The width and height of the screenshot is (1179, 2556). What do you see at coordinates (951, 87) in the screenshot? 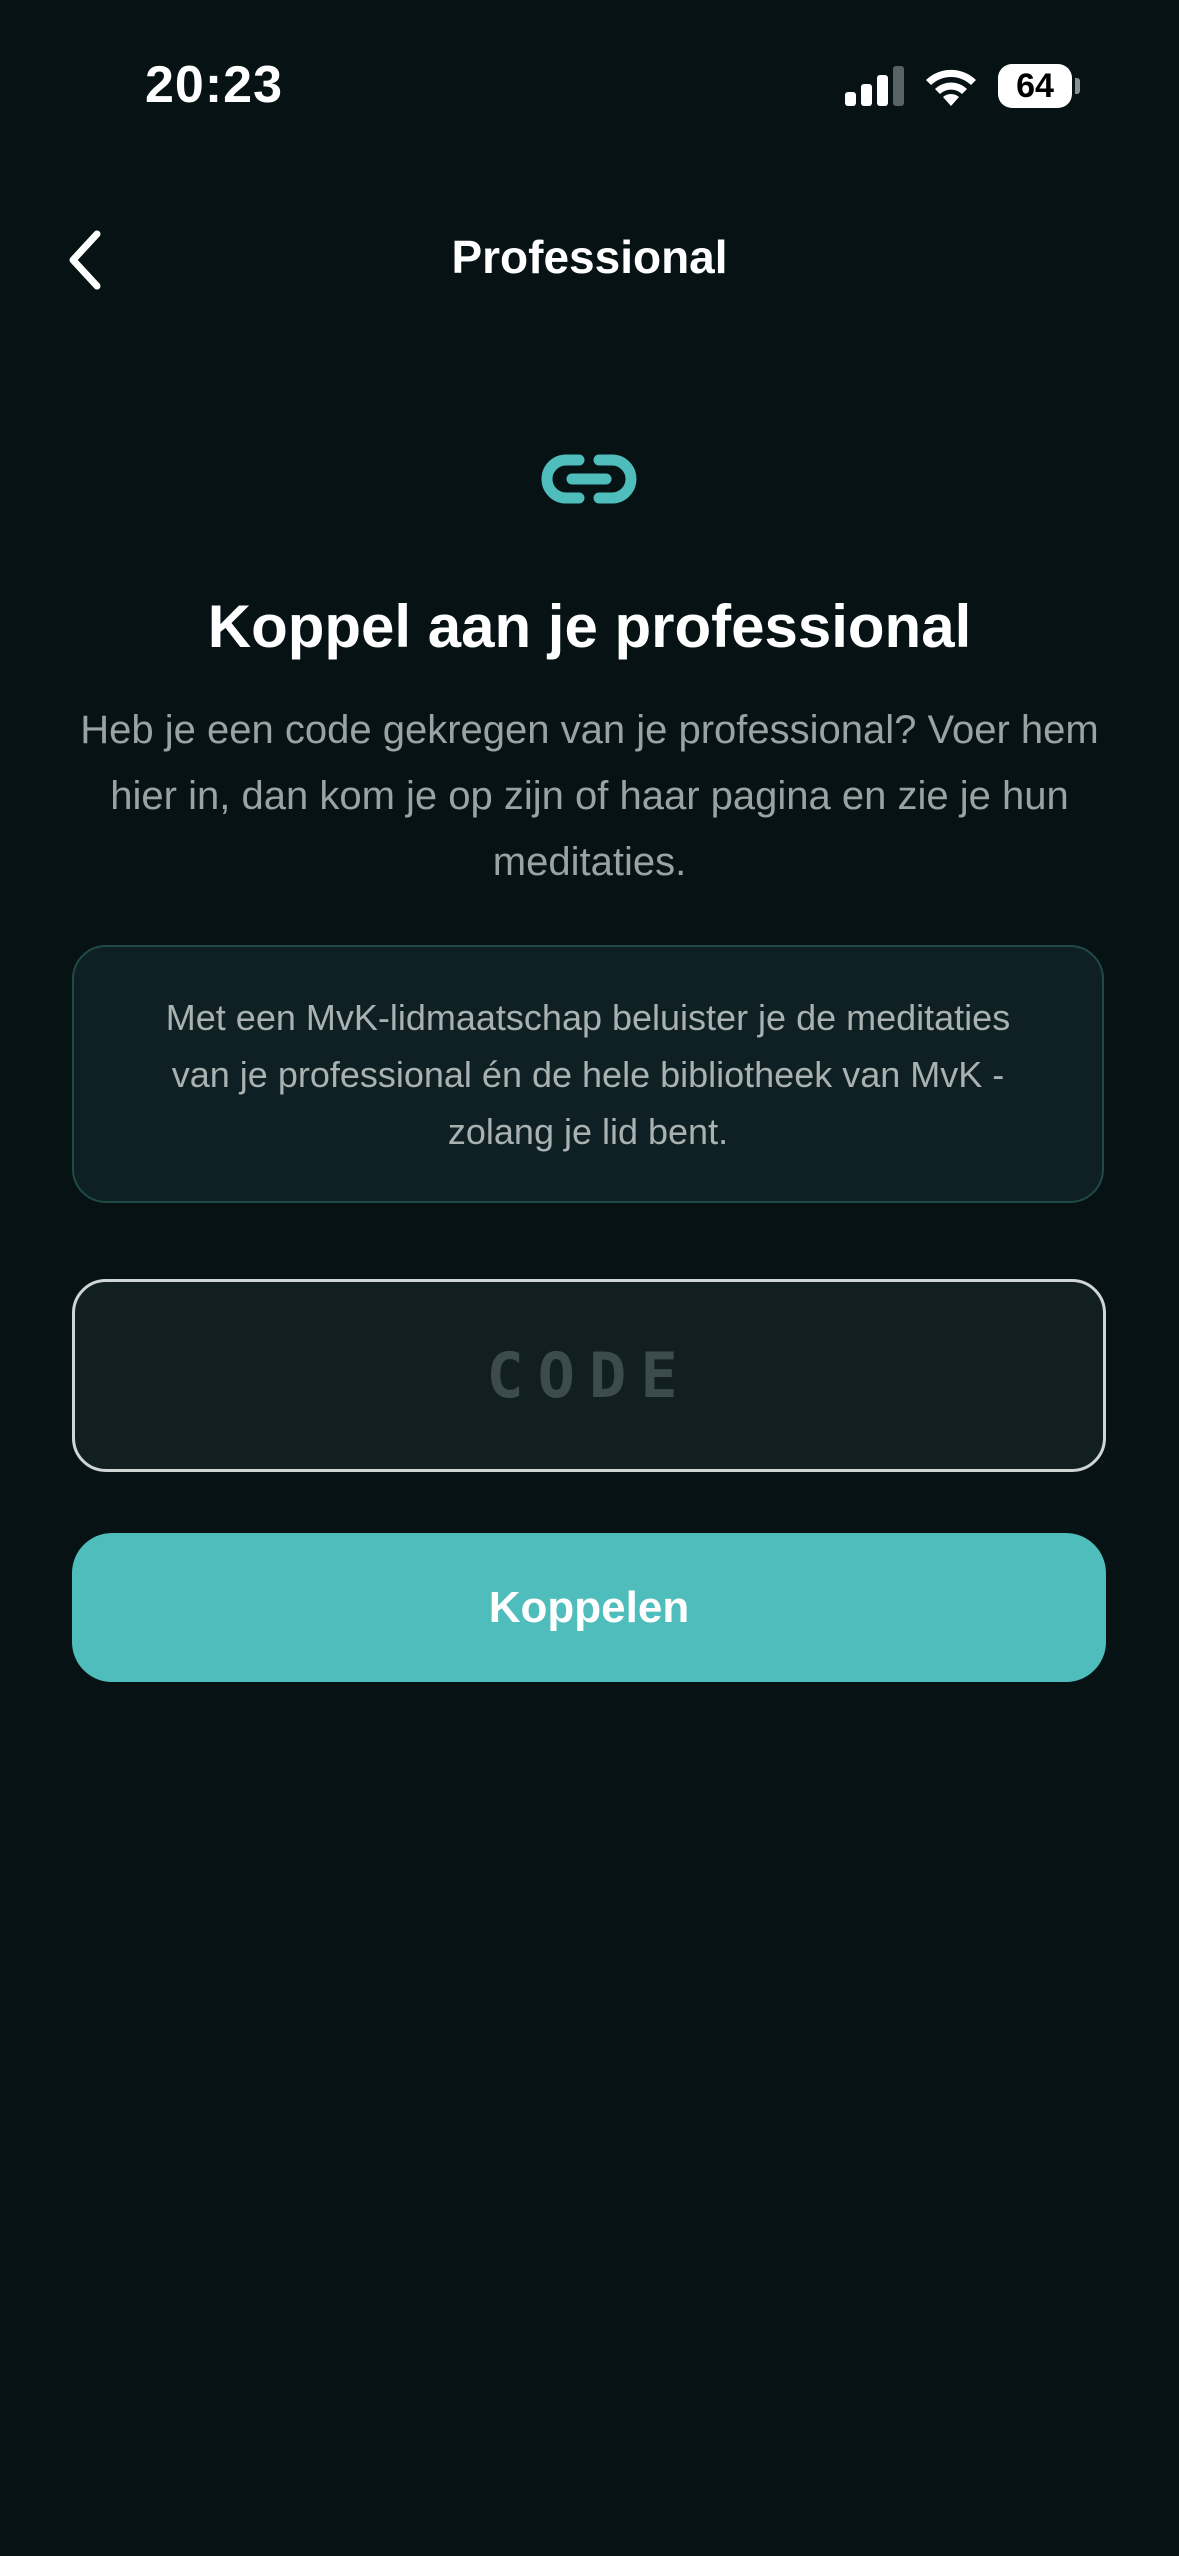
I see `wifi-icon` at bounding box center [951, 87].